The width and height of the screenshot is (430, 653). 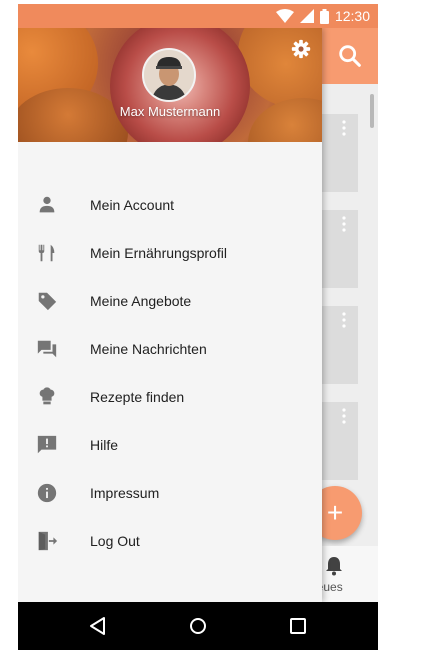 I want to click on battery-icon, so click(x=324, y=16).